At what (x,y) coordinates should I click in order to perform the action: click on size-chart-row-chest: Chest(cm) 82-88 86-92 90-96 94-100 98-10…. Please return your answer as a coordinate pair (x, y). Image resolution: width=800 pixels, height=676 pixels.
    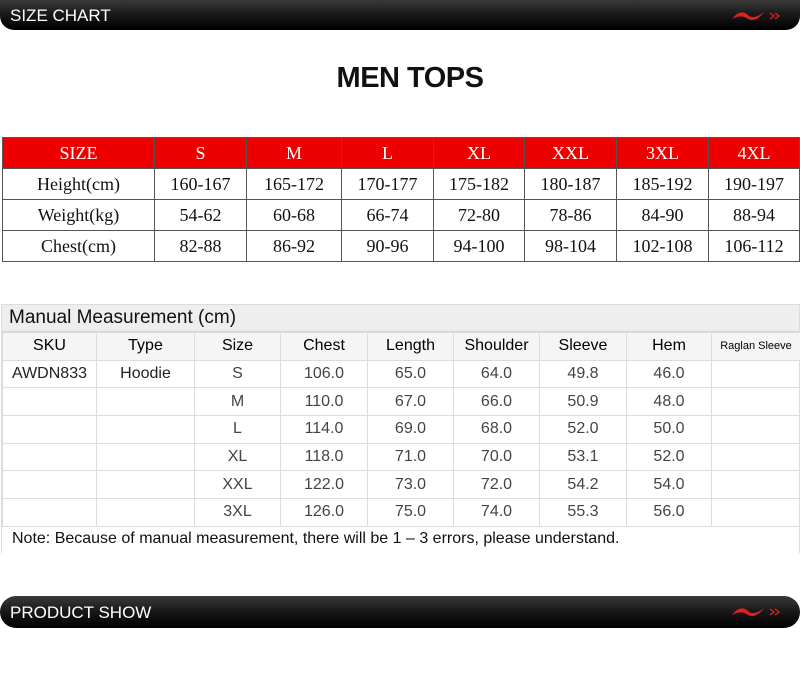
    Looking at the image, I should click on (401, 246).